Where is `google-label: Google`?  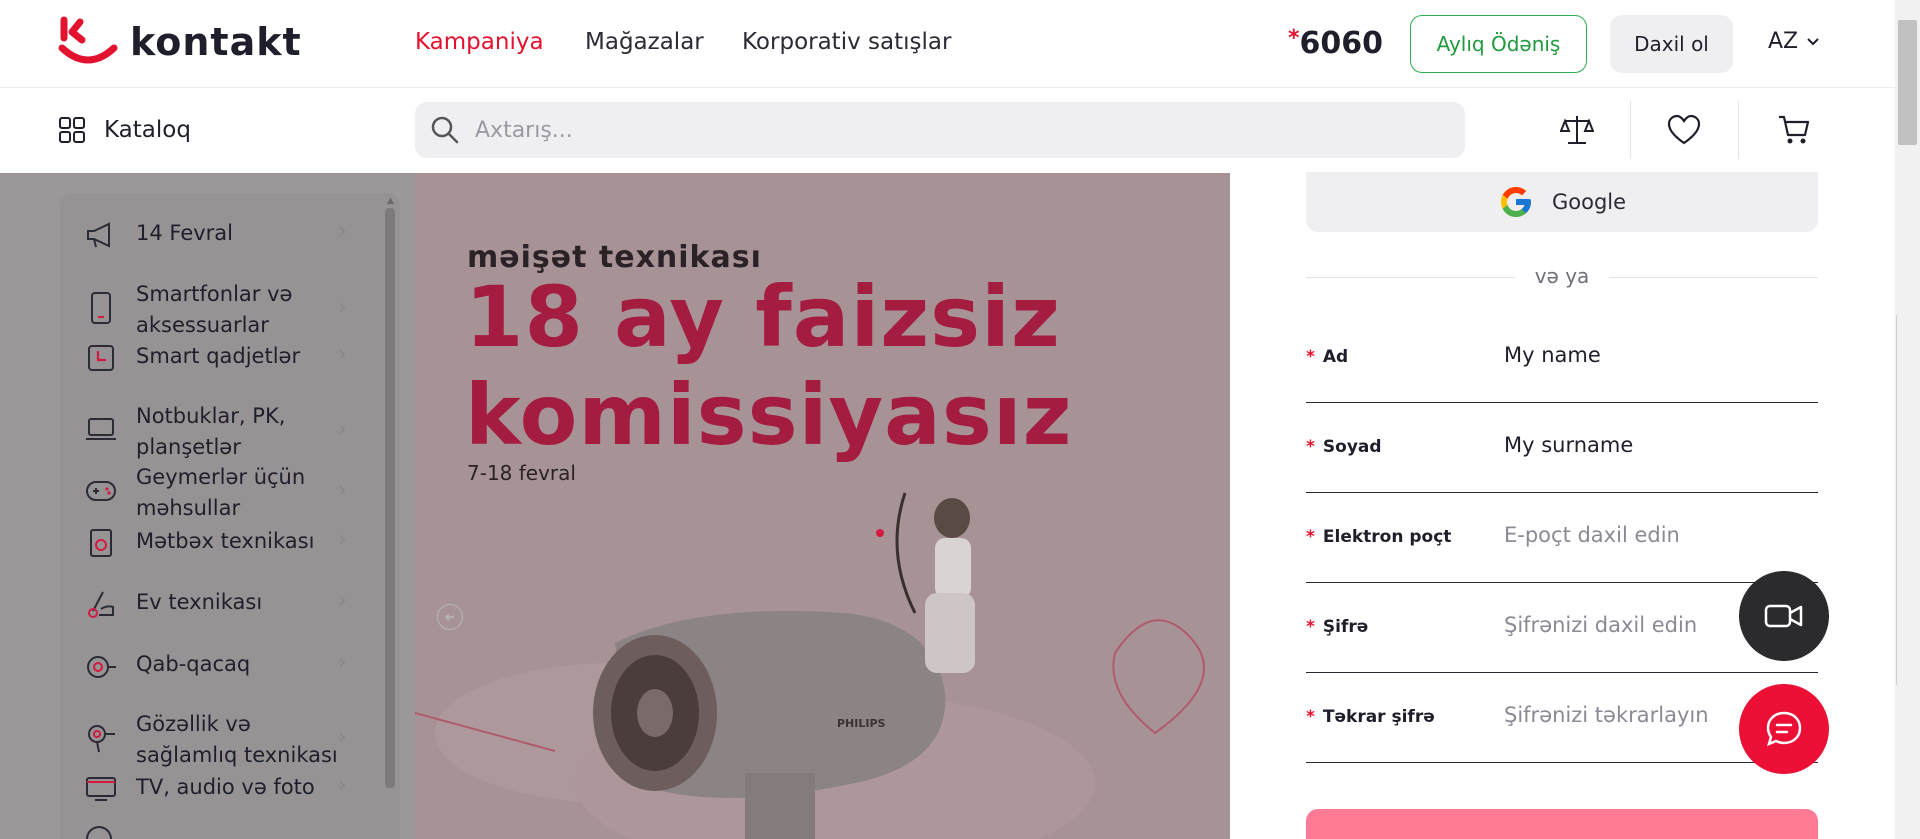
google-label: Google is located at coordinates (1589, 202).